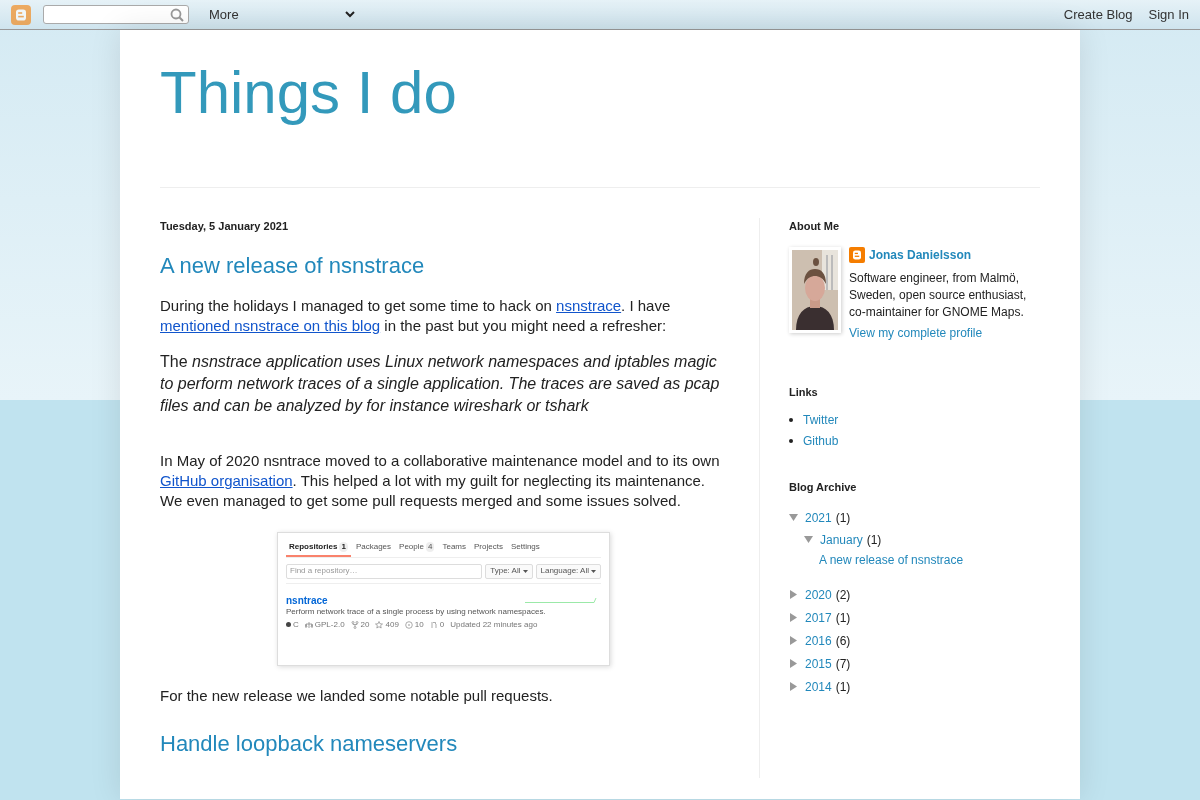 This screenshot has width=1200, height=800. Describe the element at coordinates (821, 441) in the screenshot. I see `sidebar-link: Github` at that location.